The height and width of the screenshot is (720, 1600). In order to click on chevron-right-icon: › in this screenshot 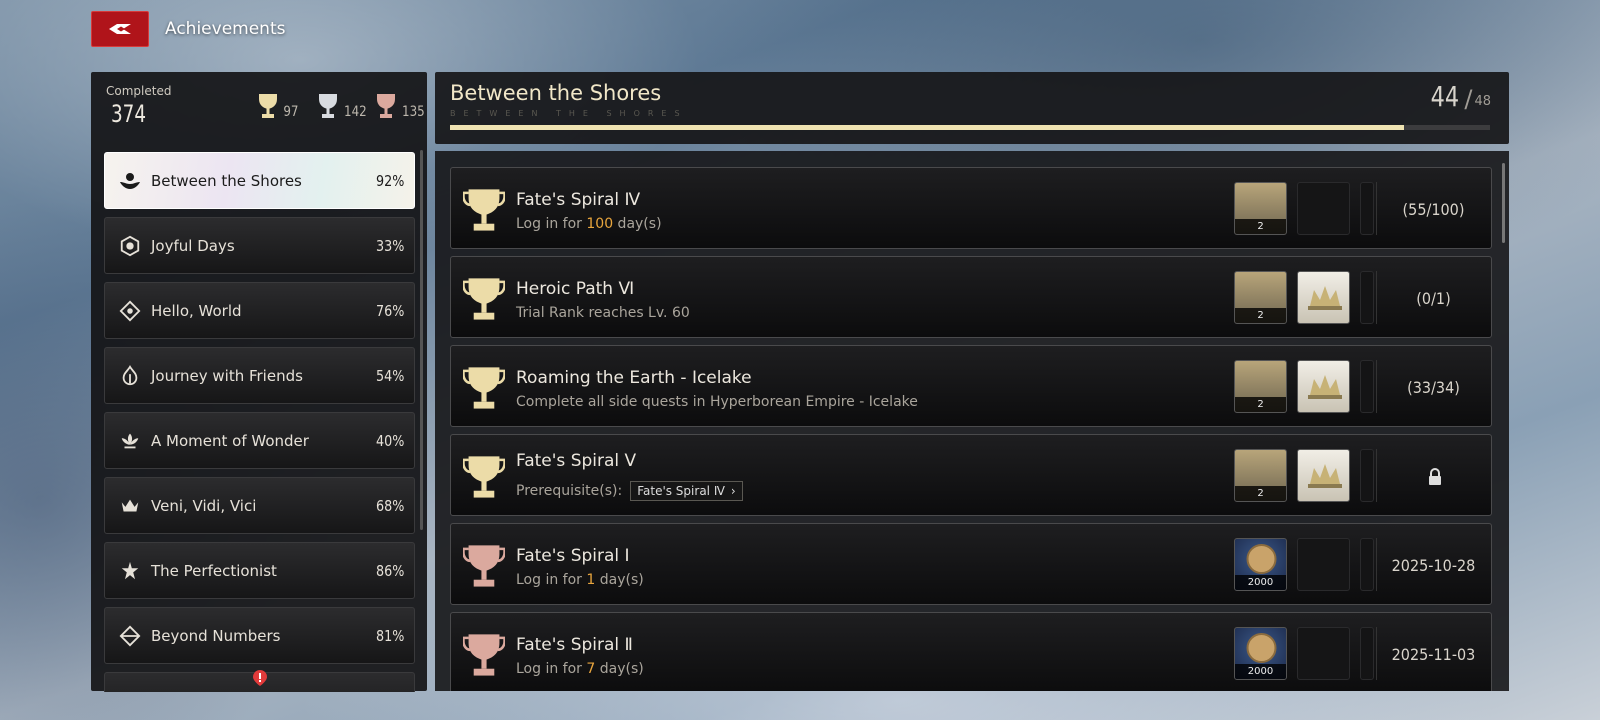, I will do `click(733, 491)`.